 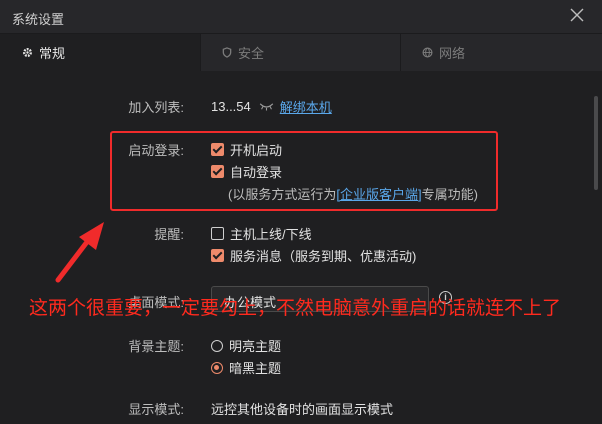 What do you see at coordinates (156, 346) in the screenshot?
I see `theme-label: 背景主题:` at bounding box center [156, 346].